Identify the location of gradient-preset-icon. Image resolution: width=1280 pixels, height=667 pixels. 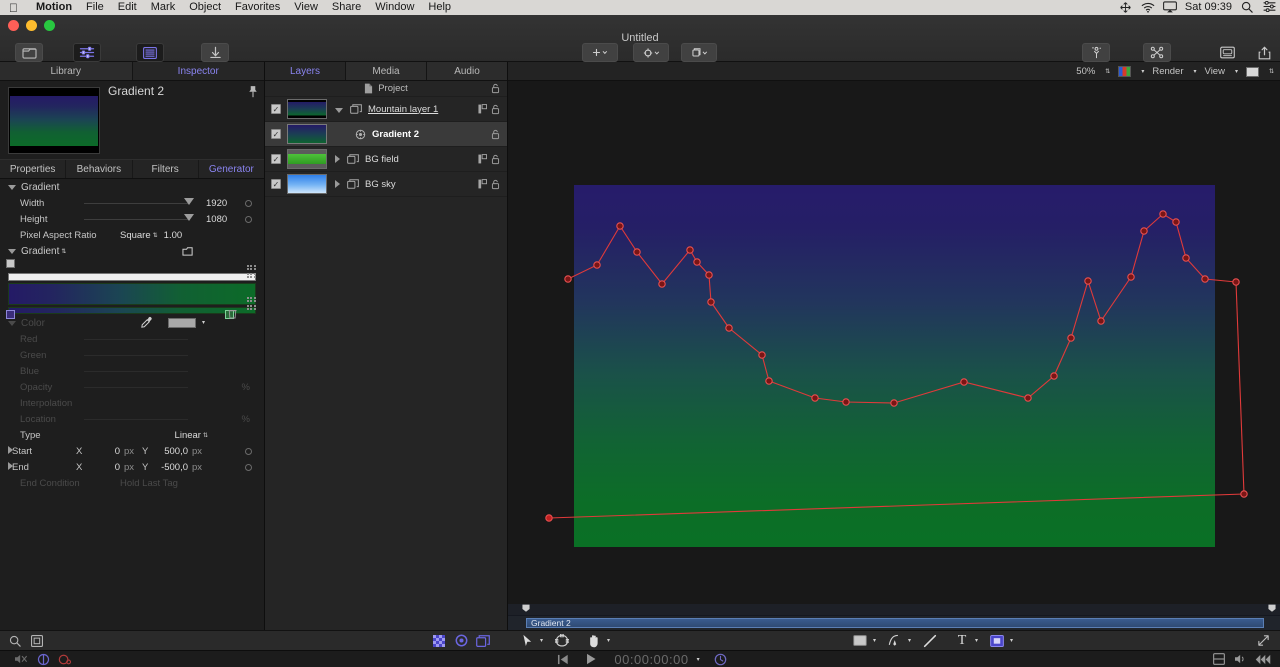
(188, 251).